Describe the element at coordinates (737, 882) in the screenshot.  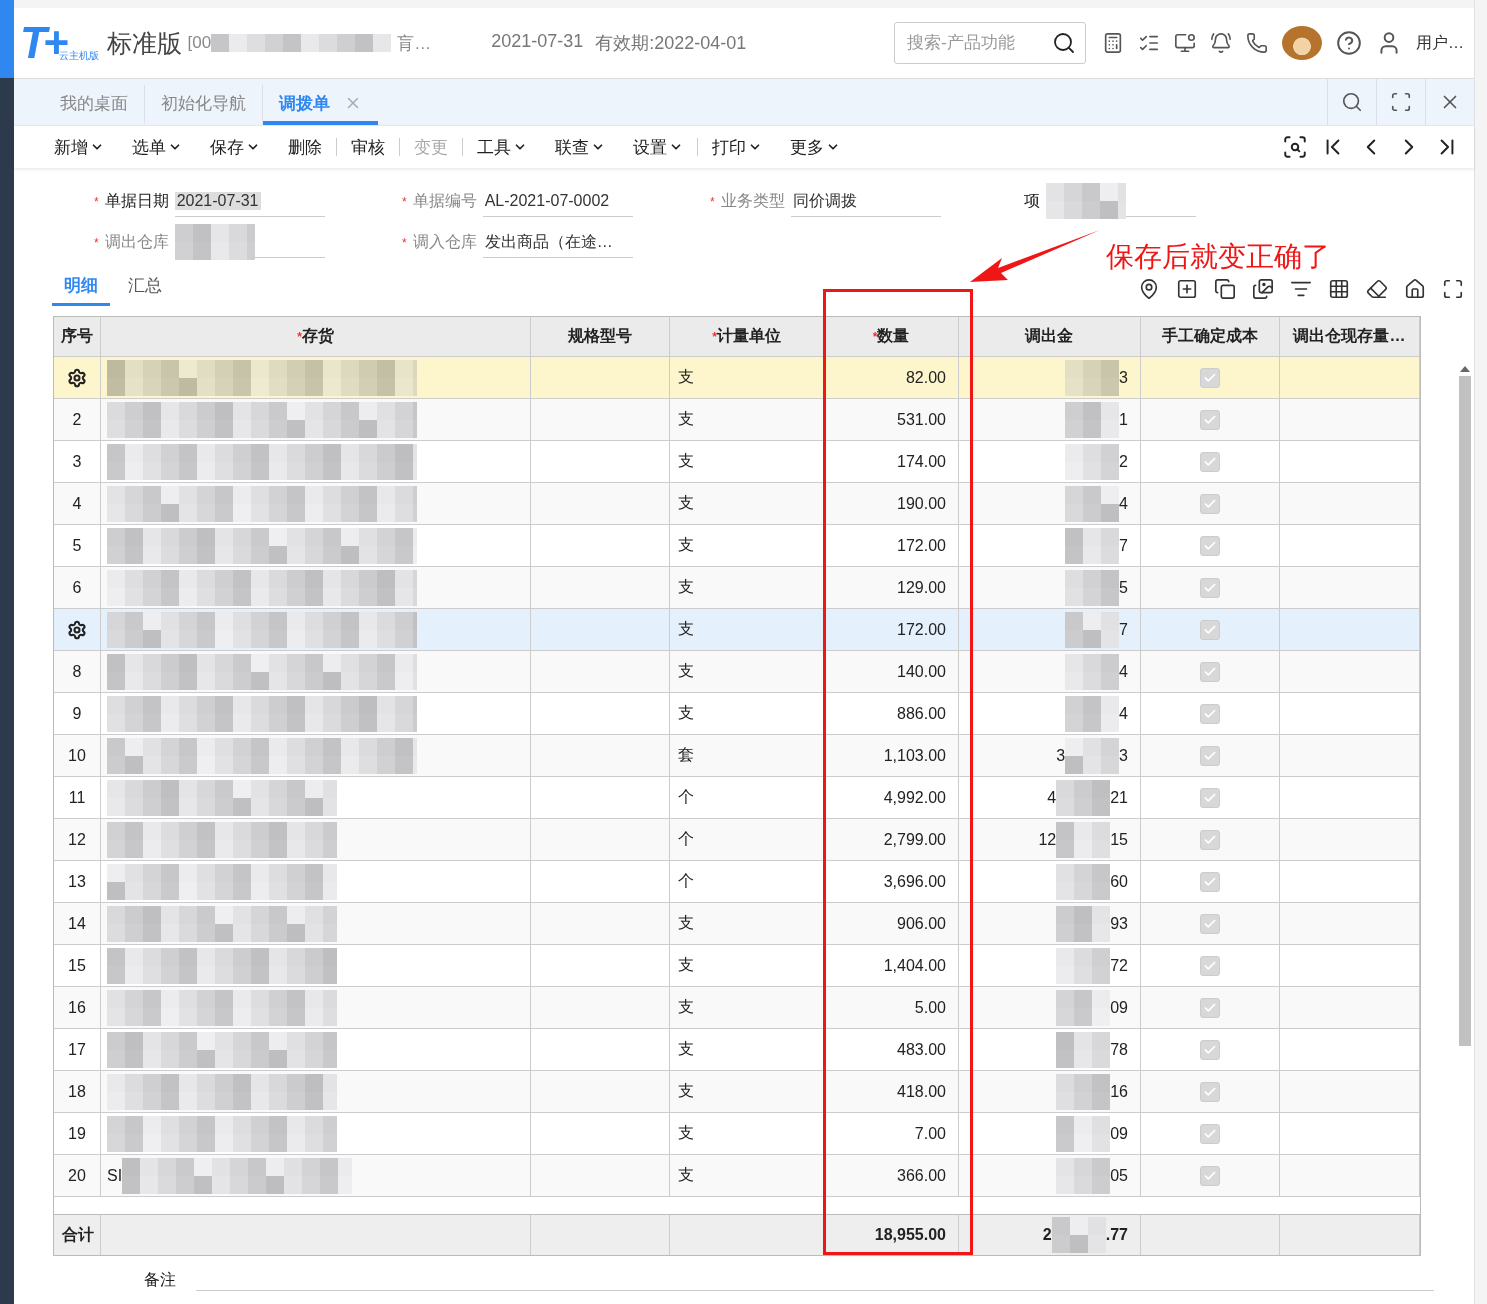
I see `table-row: 13 个 3,696.00 60` at that location.